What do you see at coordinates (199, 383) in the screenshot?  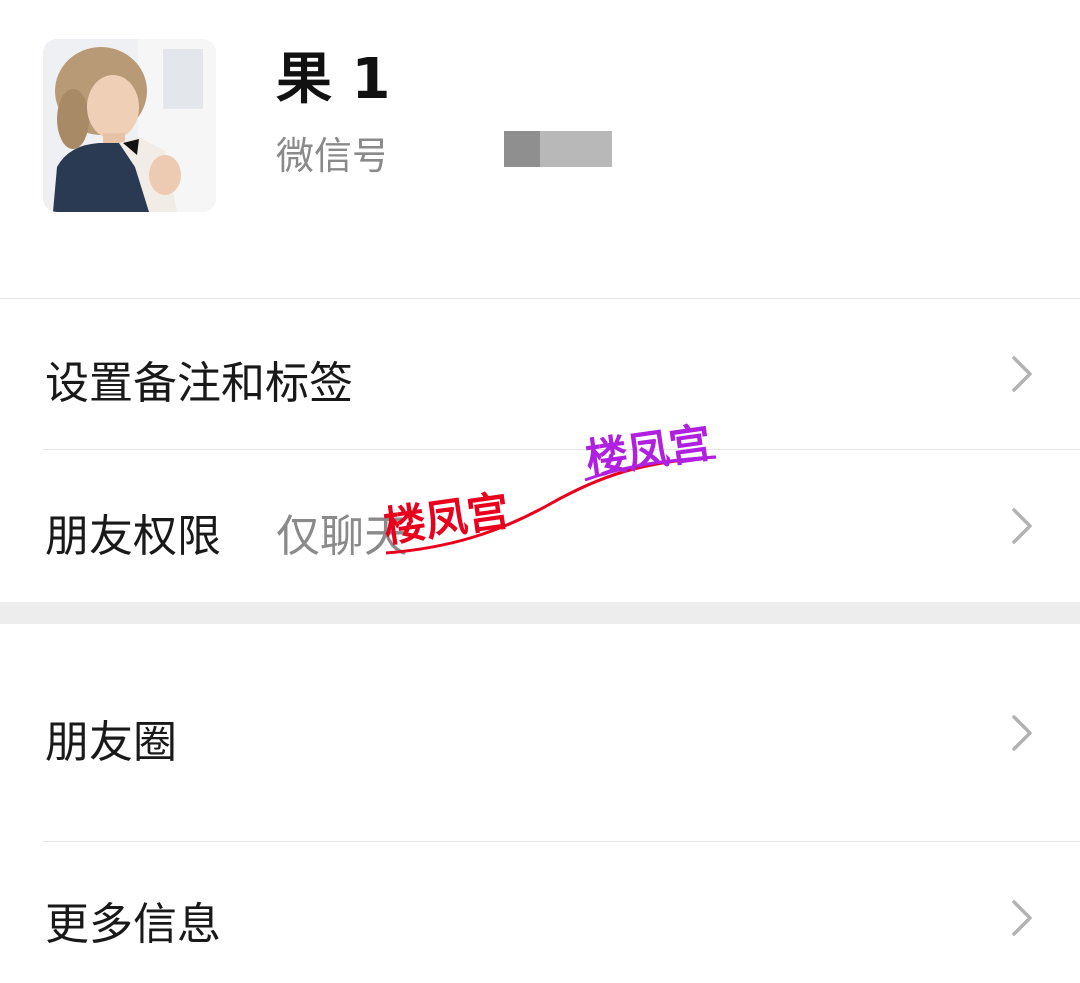 I see `row-label: 设置备注和标签` at bounding box center [199, 383].